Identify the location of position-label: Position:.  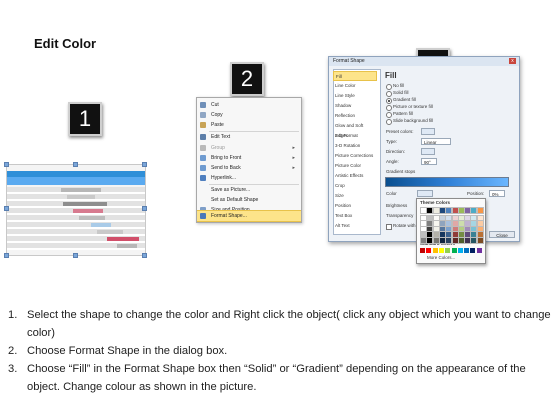
(476, 193).